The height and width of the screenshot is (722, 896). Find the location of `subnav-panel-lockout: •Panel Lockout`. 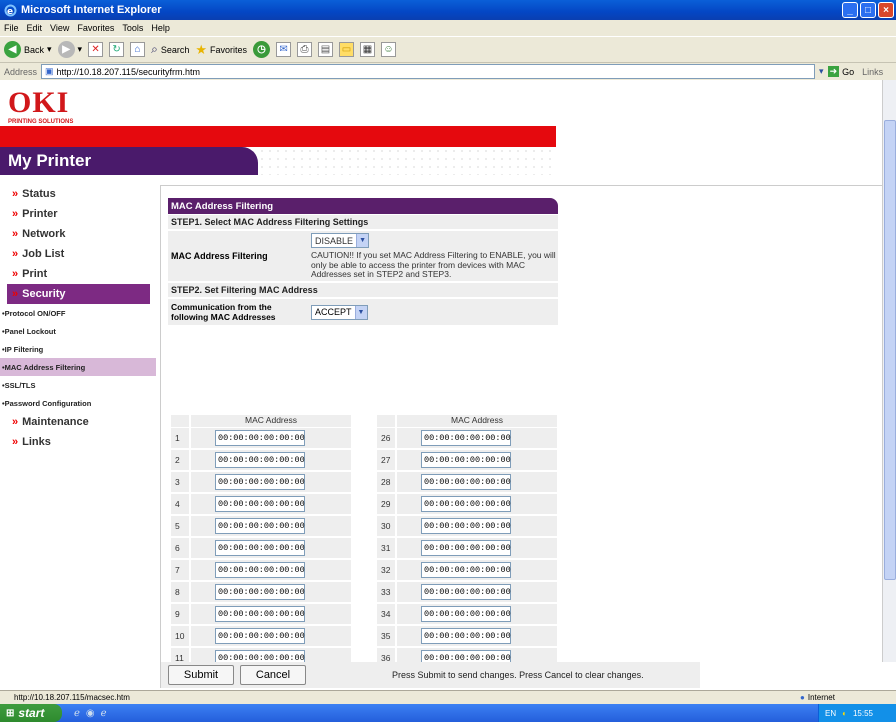

subnav-panel-lockout: •Panel Lockout is located at coordinates (78, 331).